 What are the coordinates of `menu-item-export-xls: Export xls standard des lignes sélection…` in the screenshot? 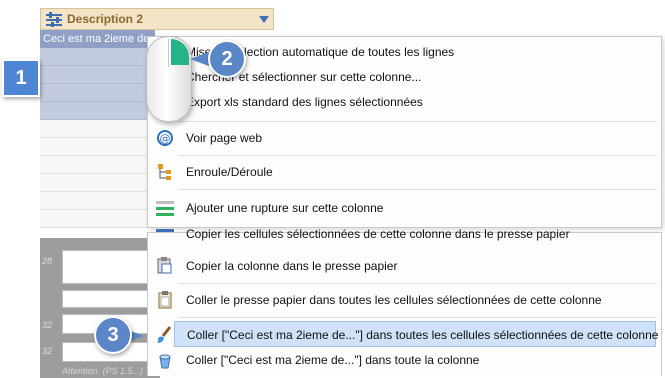 It's located at (404, 102).